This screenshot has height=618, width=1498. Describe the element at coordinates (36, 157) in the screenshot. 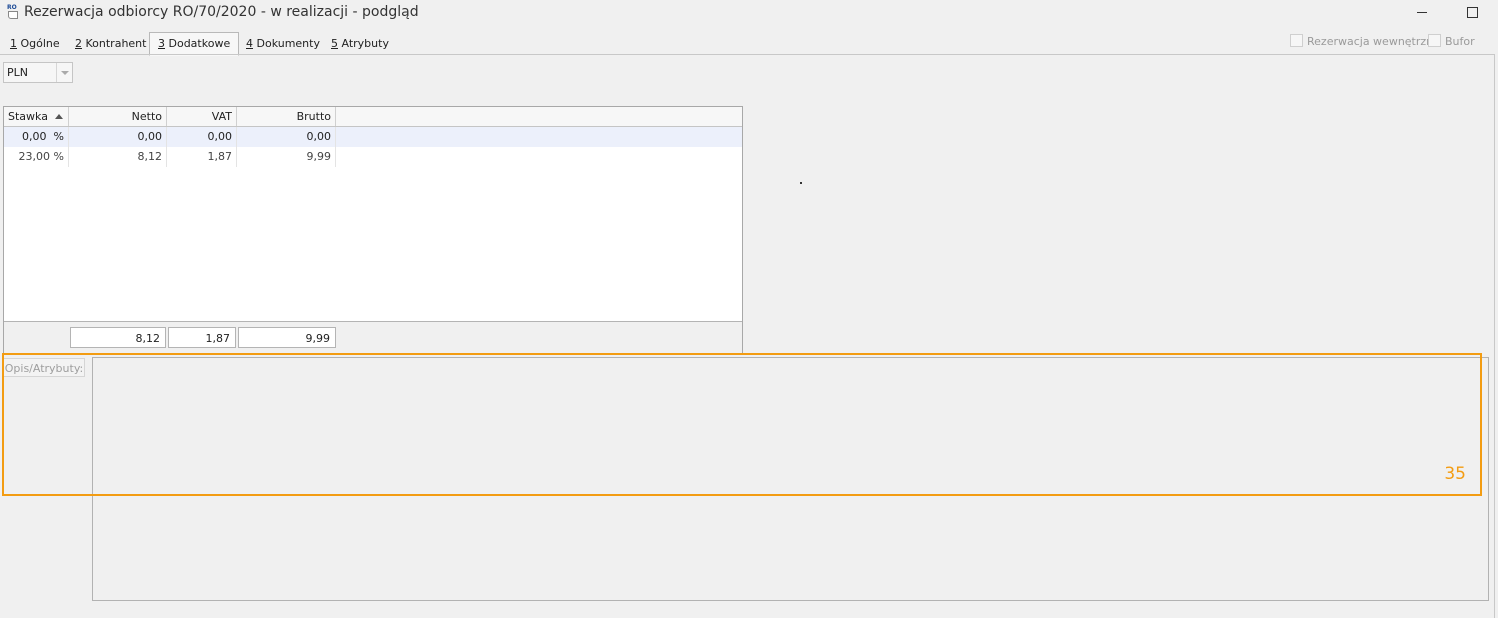

I see `cell-stawka: 23,00 %` at that location.